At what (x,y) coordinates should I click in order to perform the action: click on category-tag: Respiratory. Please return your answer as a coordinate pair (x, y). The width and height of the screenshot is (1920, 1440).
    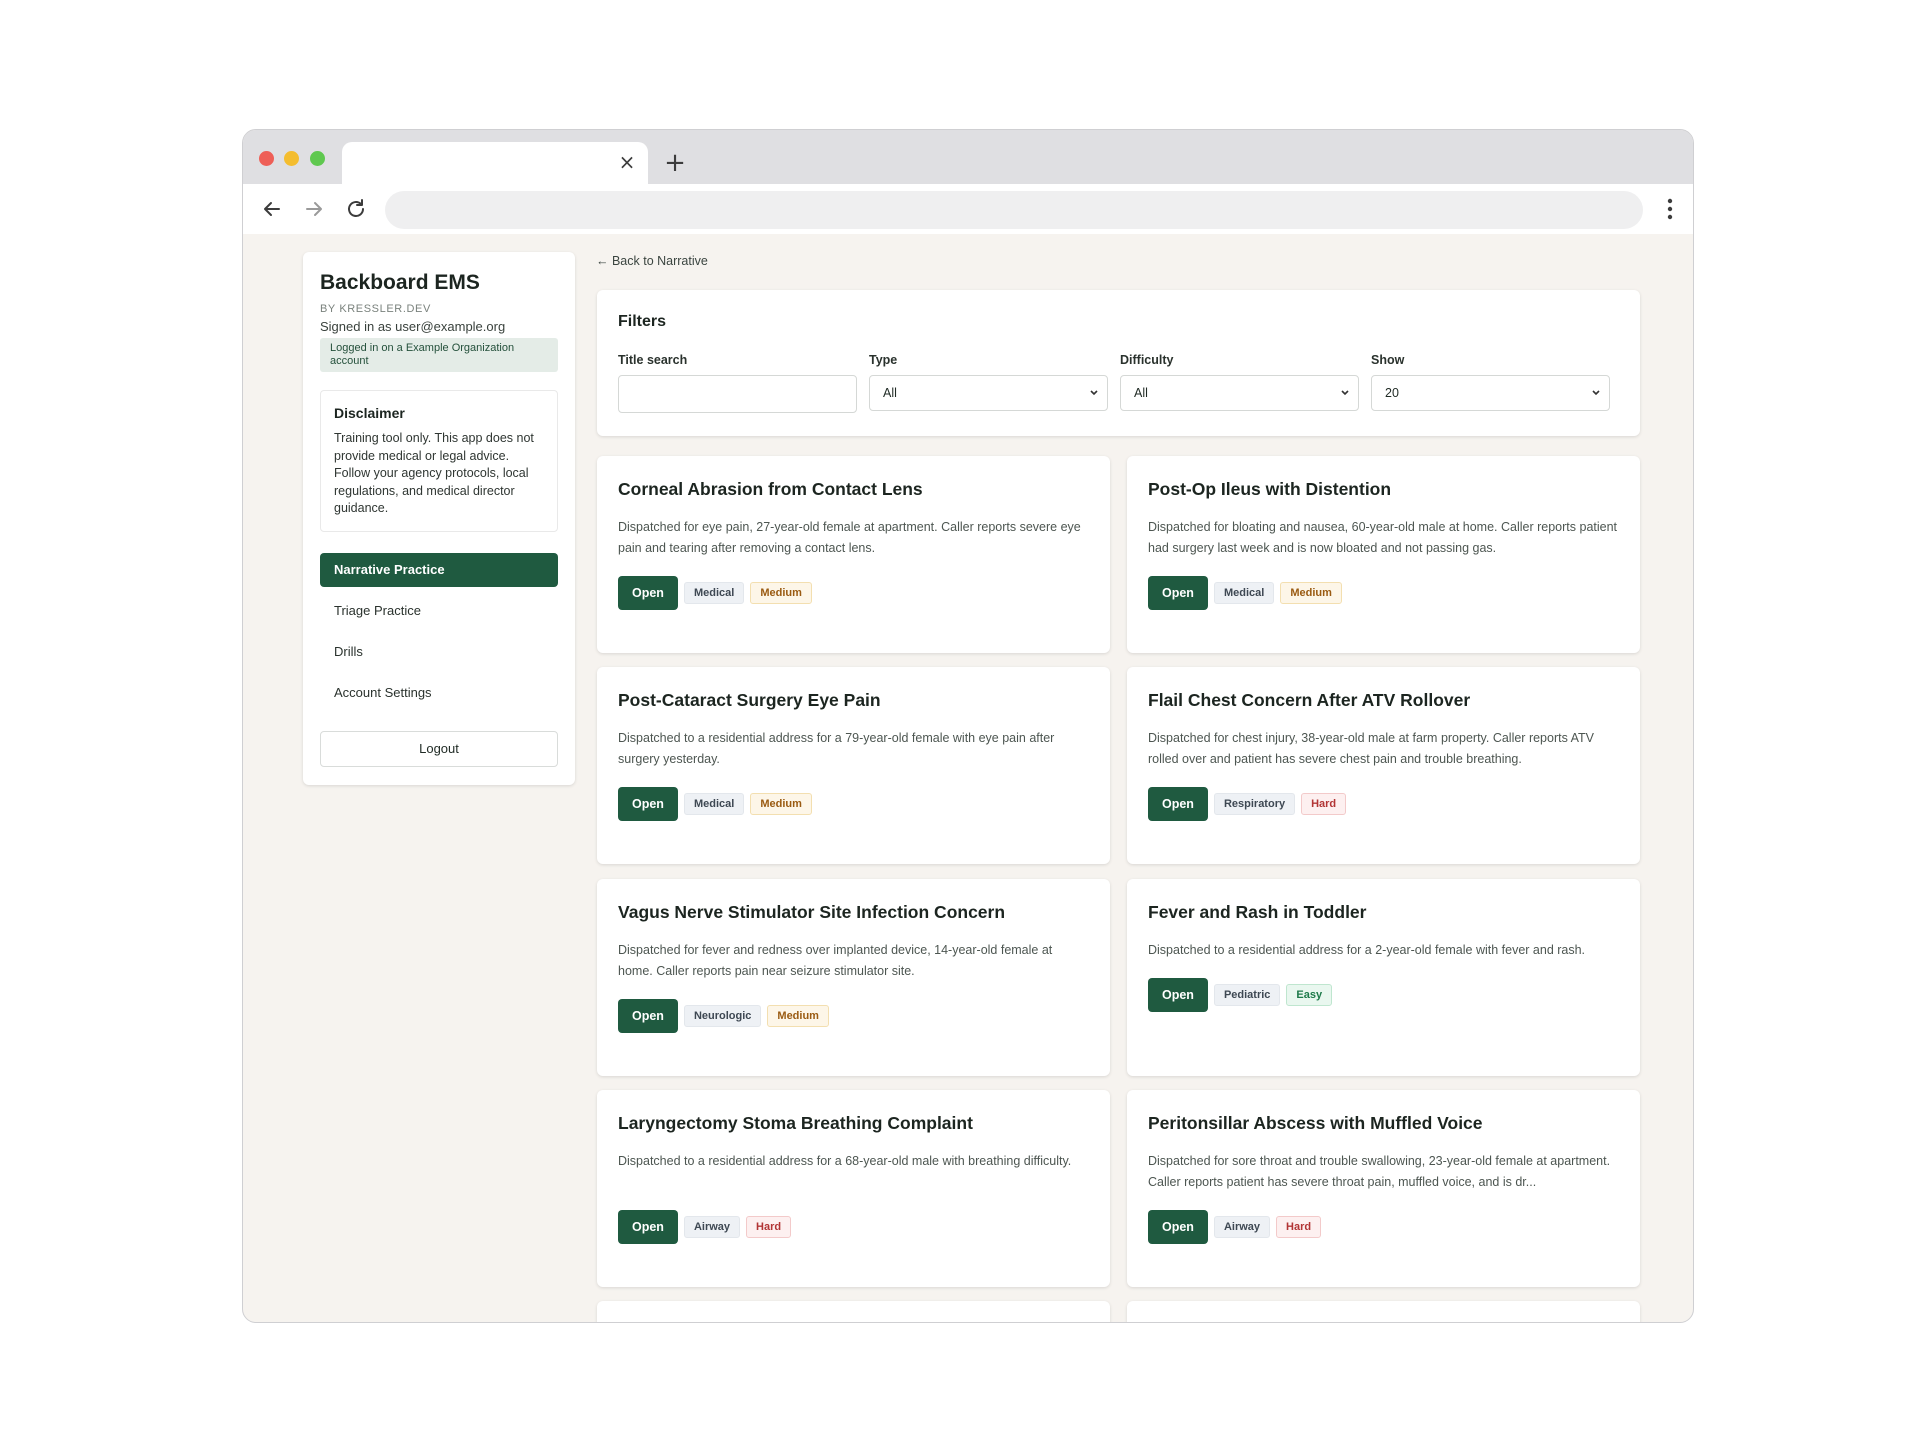
    Looking at the image, I should click on (1254, 804).